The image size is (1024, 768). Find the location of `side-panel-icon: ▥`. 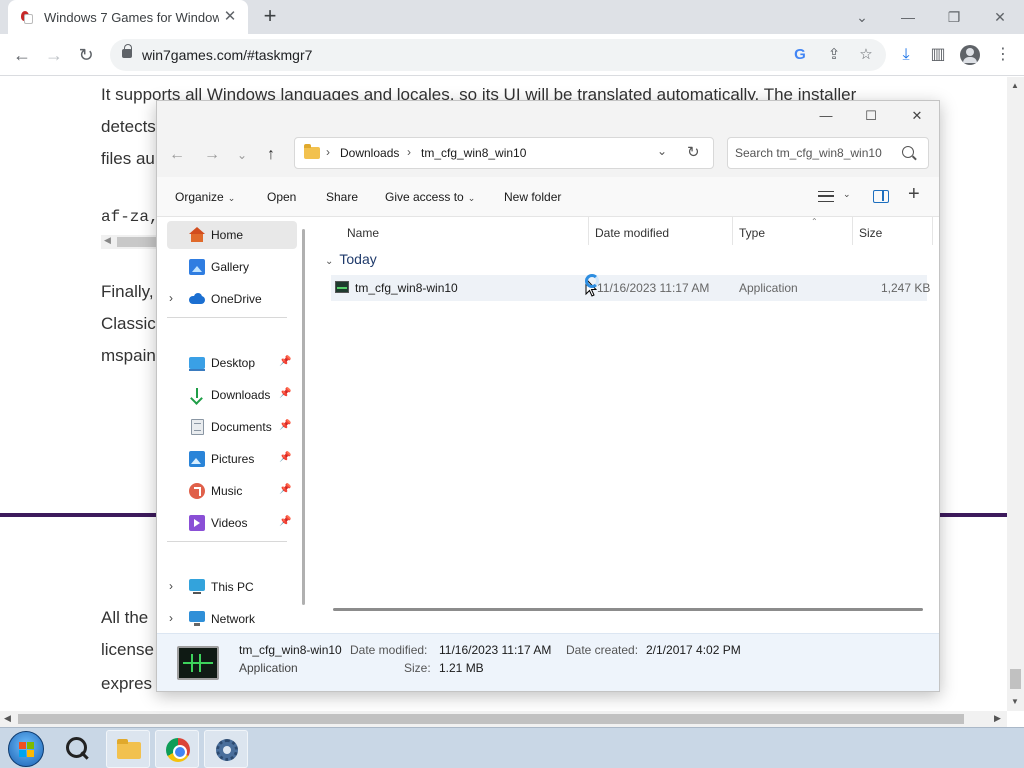

side-panel-icon: ▥ is located at coordinates (938, 55).